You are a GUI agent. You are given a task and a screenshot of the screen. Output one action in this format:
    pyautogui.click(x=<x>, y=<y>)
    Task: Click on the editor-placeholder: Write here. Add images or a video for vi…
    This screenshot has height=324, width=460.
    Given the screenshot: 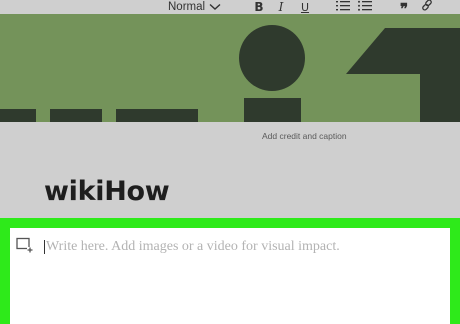 What is the action you would take?
    pyautogui.click(x=193, y=246)
    